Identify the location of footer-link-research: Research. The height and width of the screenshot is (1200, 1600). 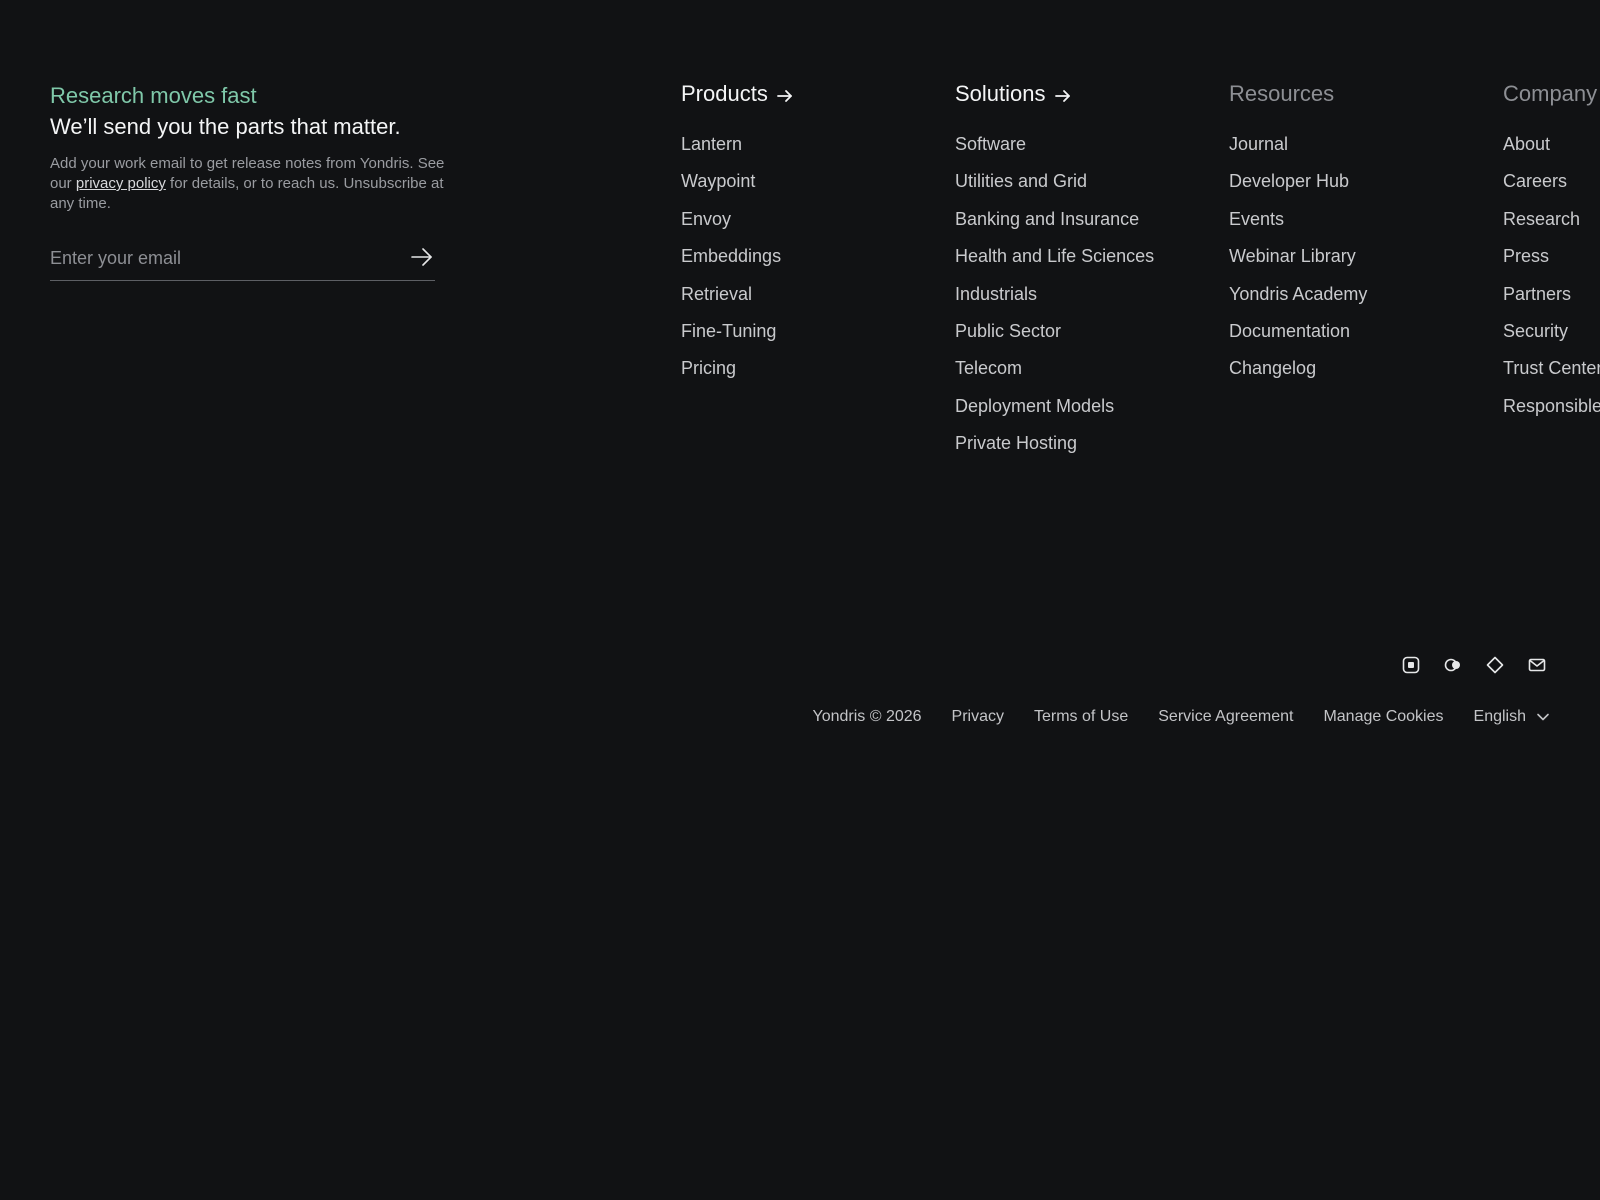
(1551, 219).